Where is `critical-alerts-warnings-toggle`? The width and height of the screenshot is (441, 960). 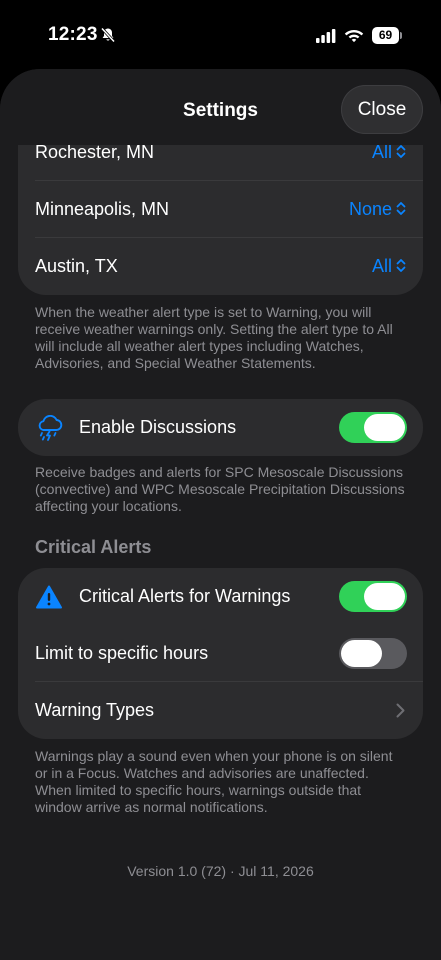 critical-alerts-warnings-toggle is located at coordinates (373, 596).